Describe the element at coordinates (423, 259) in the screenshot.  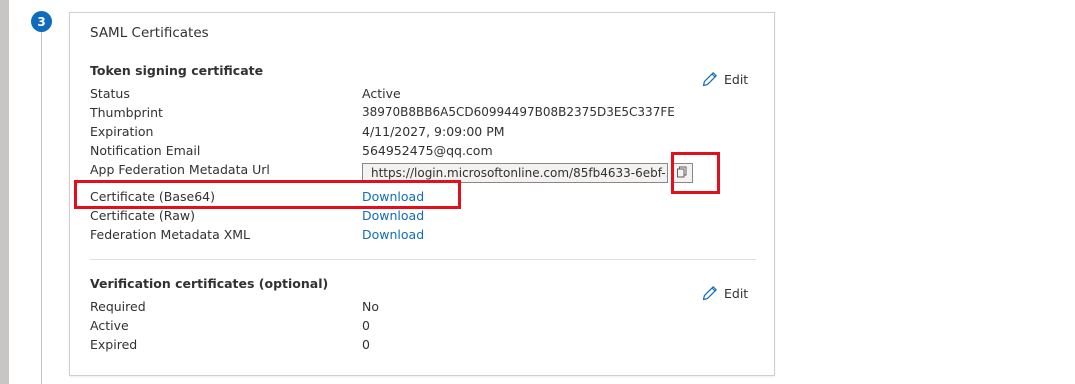
I see `section-divider` at that location.